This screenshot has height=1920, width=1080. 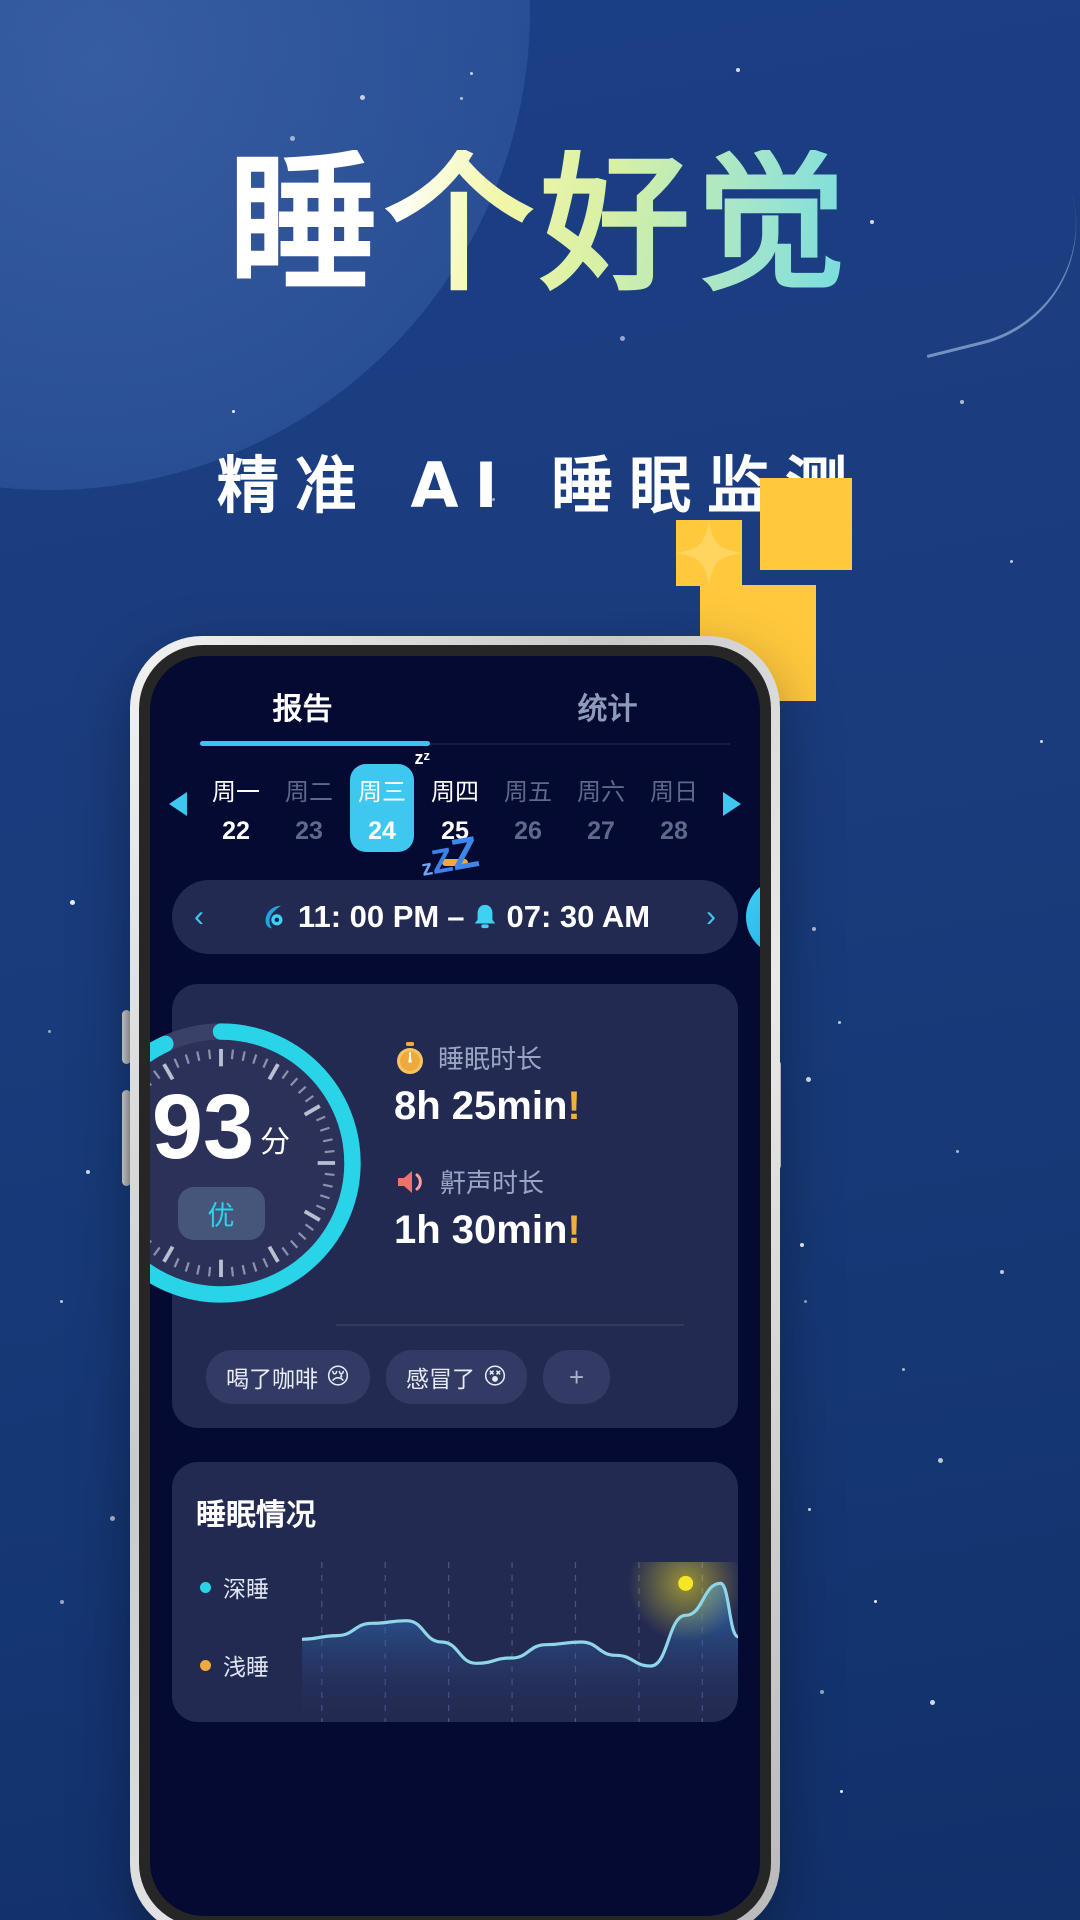 I want to click on chevron-left-icon, so click(x=178, y=804).